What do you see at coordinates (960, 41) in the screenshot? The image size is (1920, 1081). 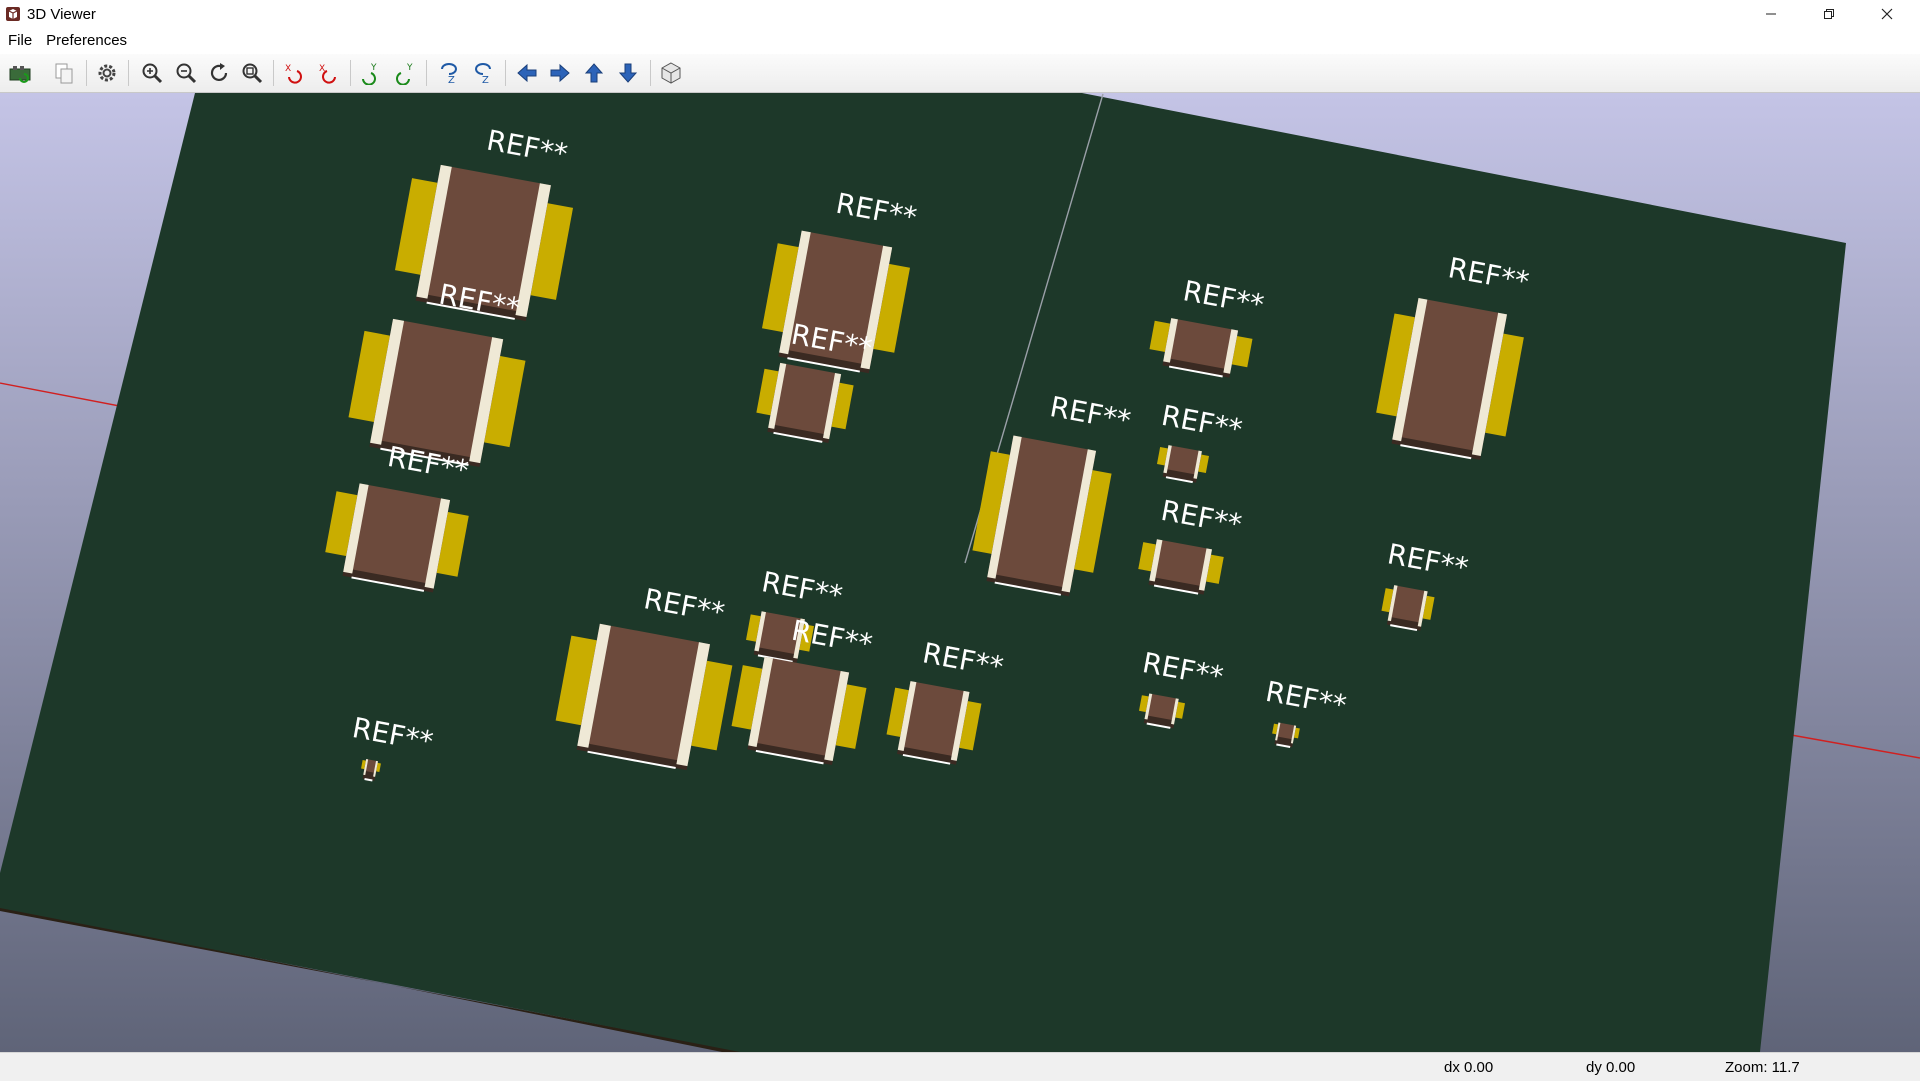 I see `menu-bar: File Preferences` at bounding box center [960, 41].